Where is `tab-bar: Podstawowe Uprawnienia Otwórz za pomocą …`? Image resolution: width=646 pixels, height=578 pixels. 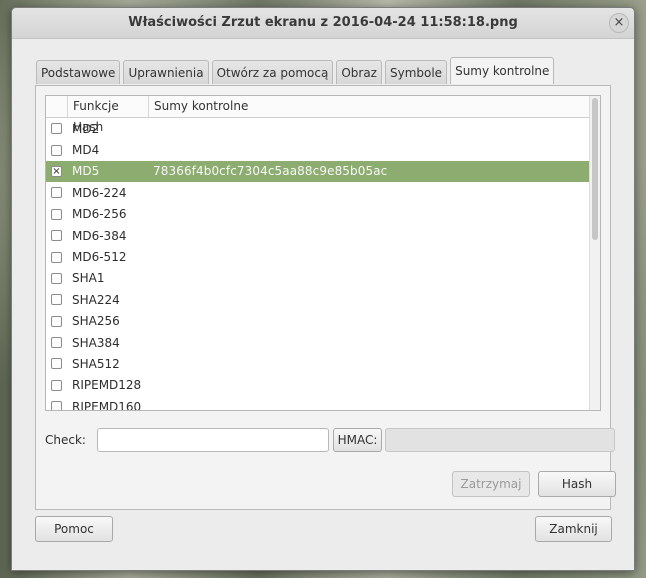
tab-bar: Podstawowe Uprawnienia Otwórz za pomocą … is located at coordinates (296, 71).